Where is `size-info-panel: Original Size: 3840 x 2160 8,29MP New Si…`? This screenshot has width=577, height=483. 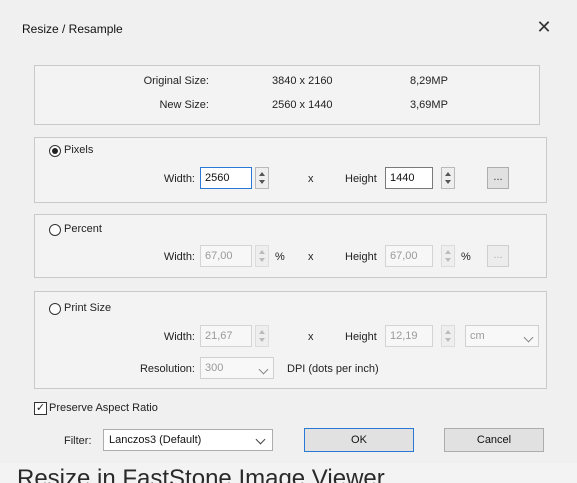
size-info-panel: Original Size: 3840 x 2160 8,29MP New Si… is located at coordinates (287, 95).